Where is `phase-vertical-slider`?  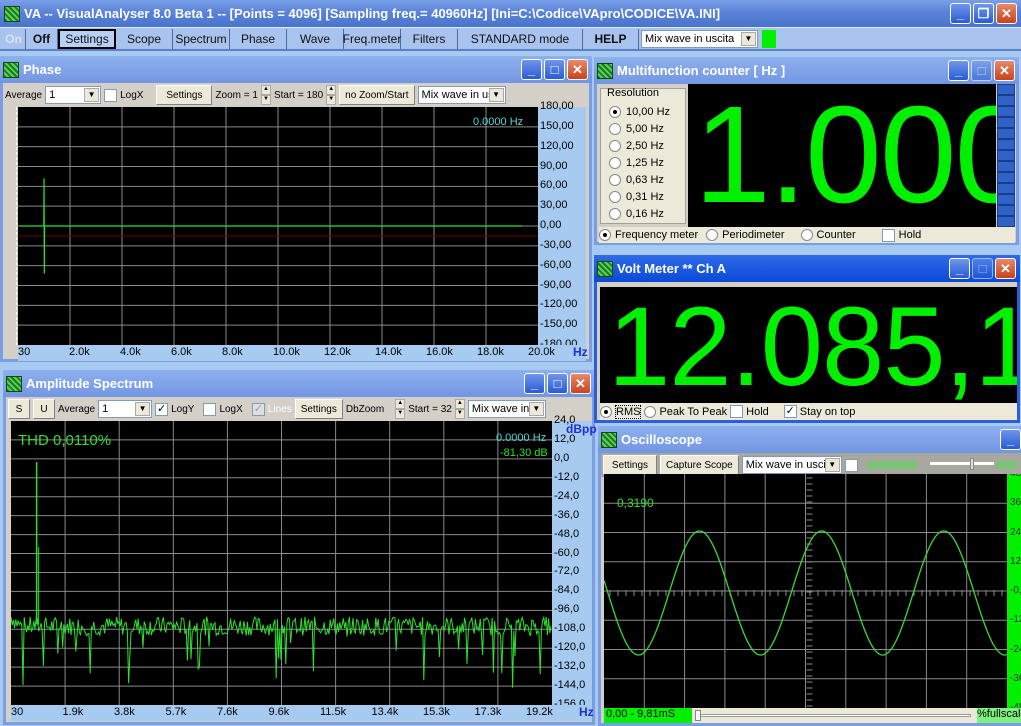 phase-vertical-slider is located at coordinates (10, 226).